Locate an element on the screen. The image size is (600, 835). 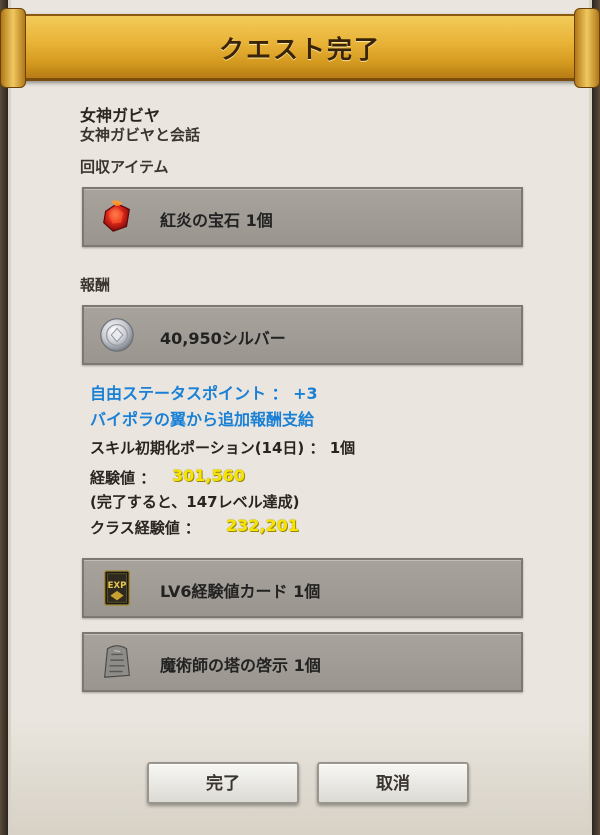
collect-items-label: 回収アイテム is located at coordinates (124, 167).